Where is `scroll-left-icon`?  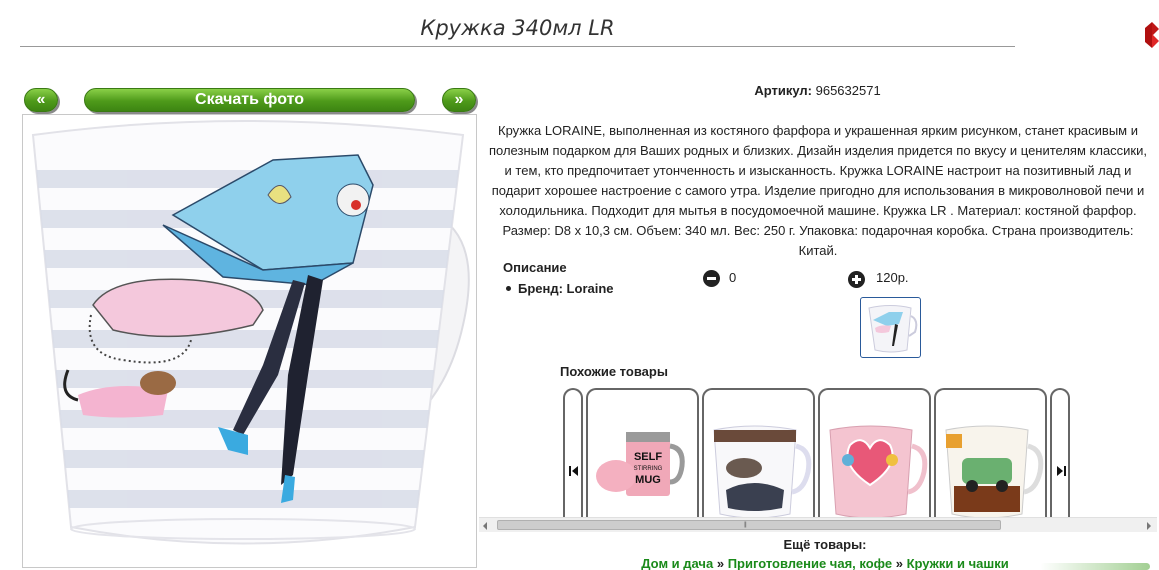
scroll-left-icon is located at coordinates (485, 526).